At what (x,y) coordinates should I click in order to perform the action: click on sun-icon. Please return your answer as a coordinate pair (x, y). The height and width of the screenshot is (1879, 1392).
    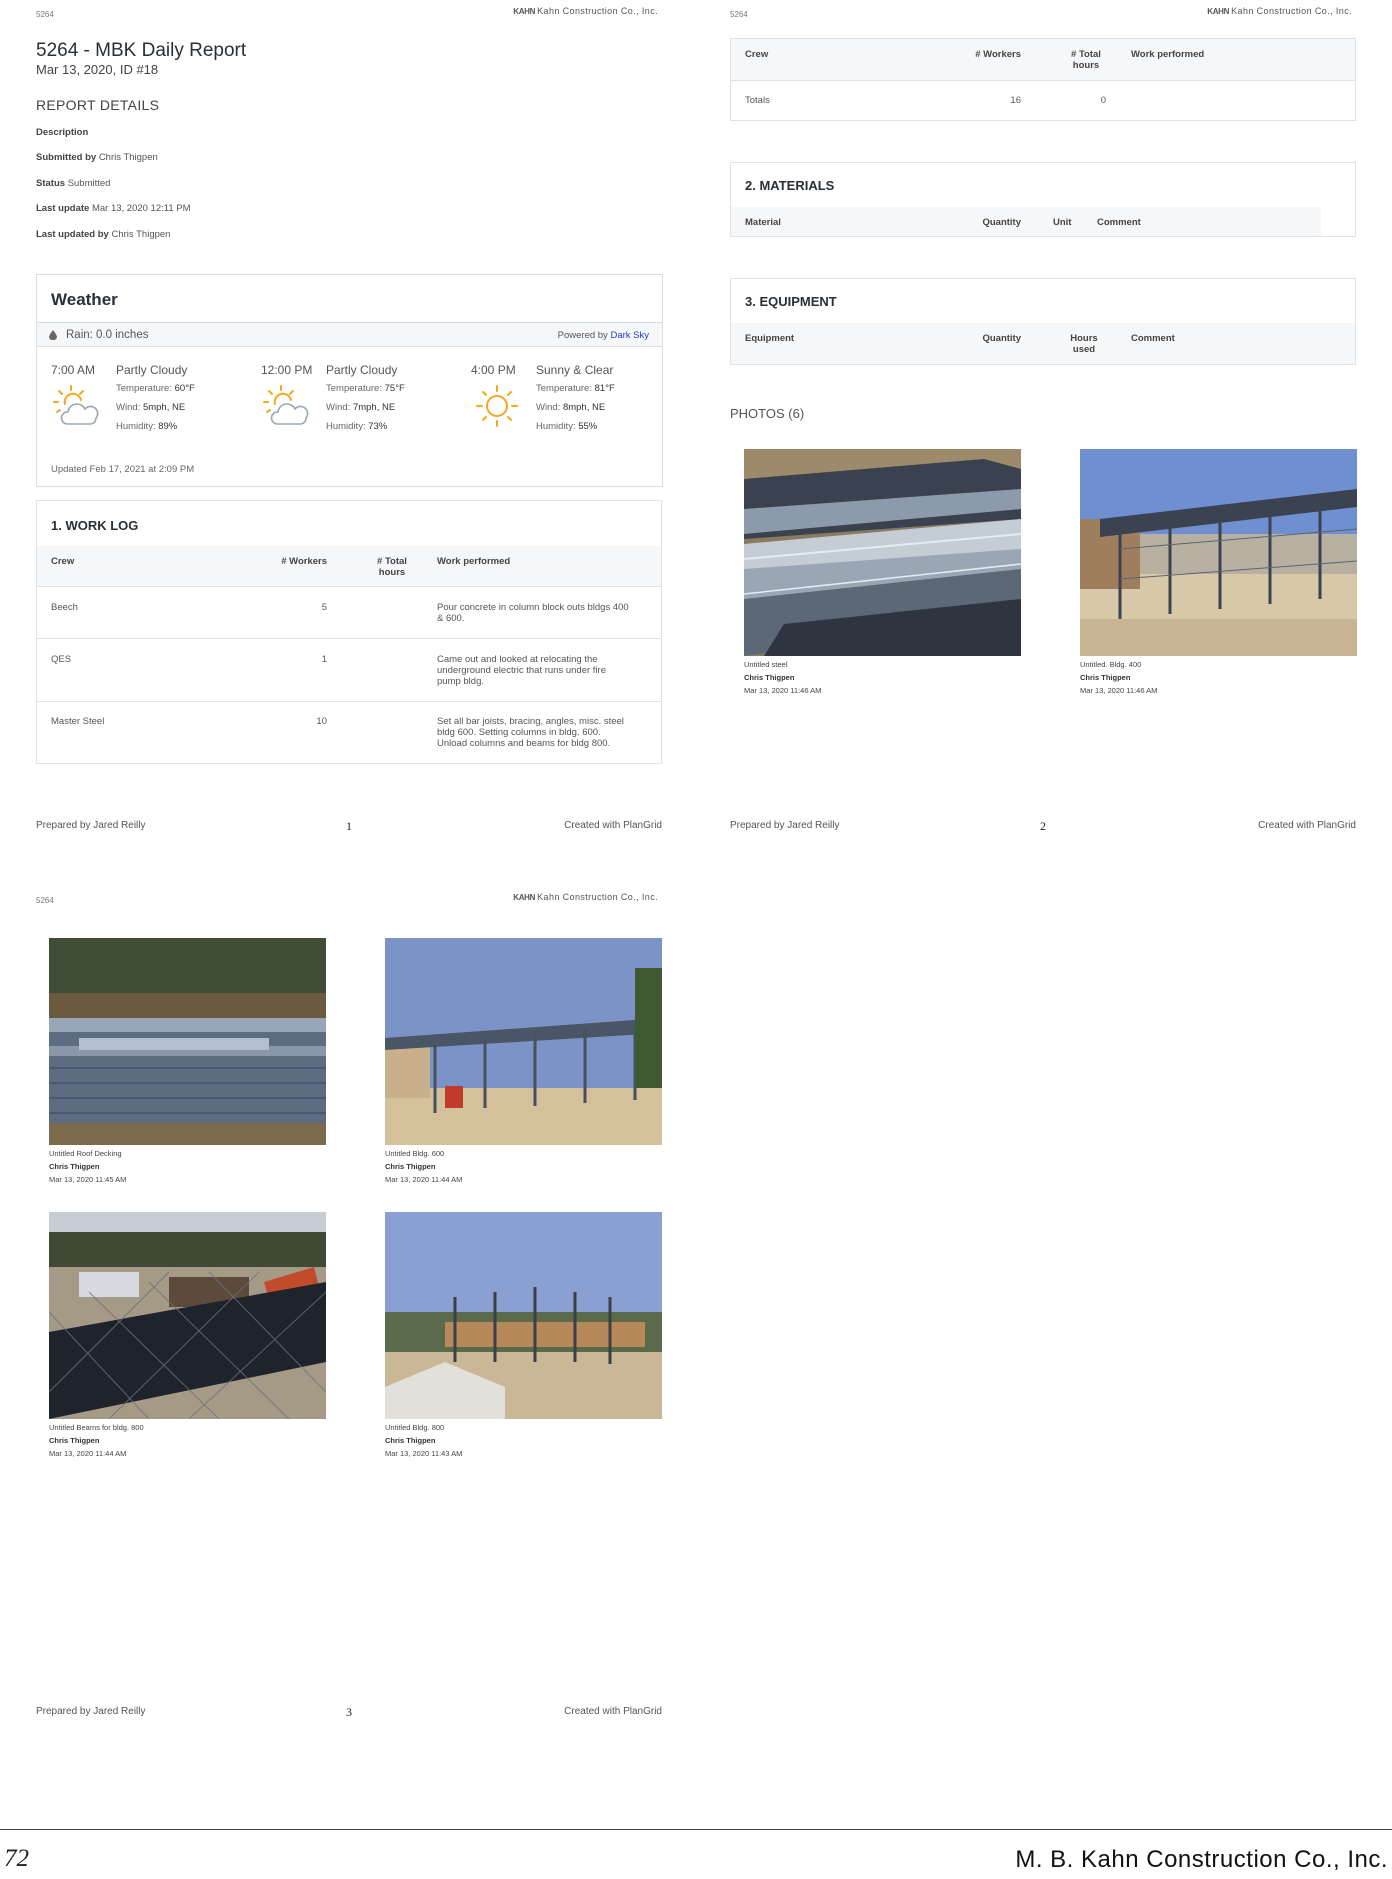
    Looking at the image, I should click on (497, 406).